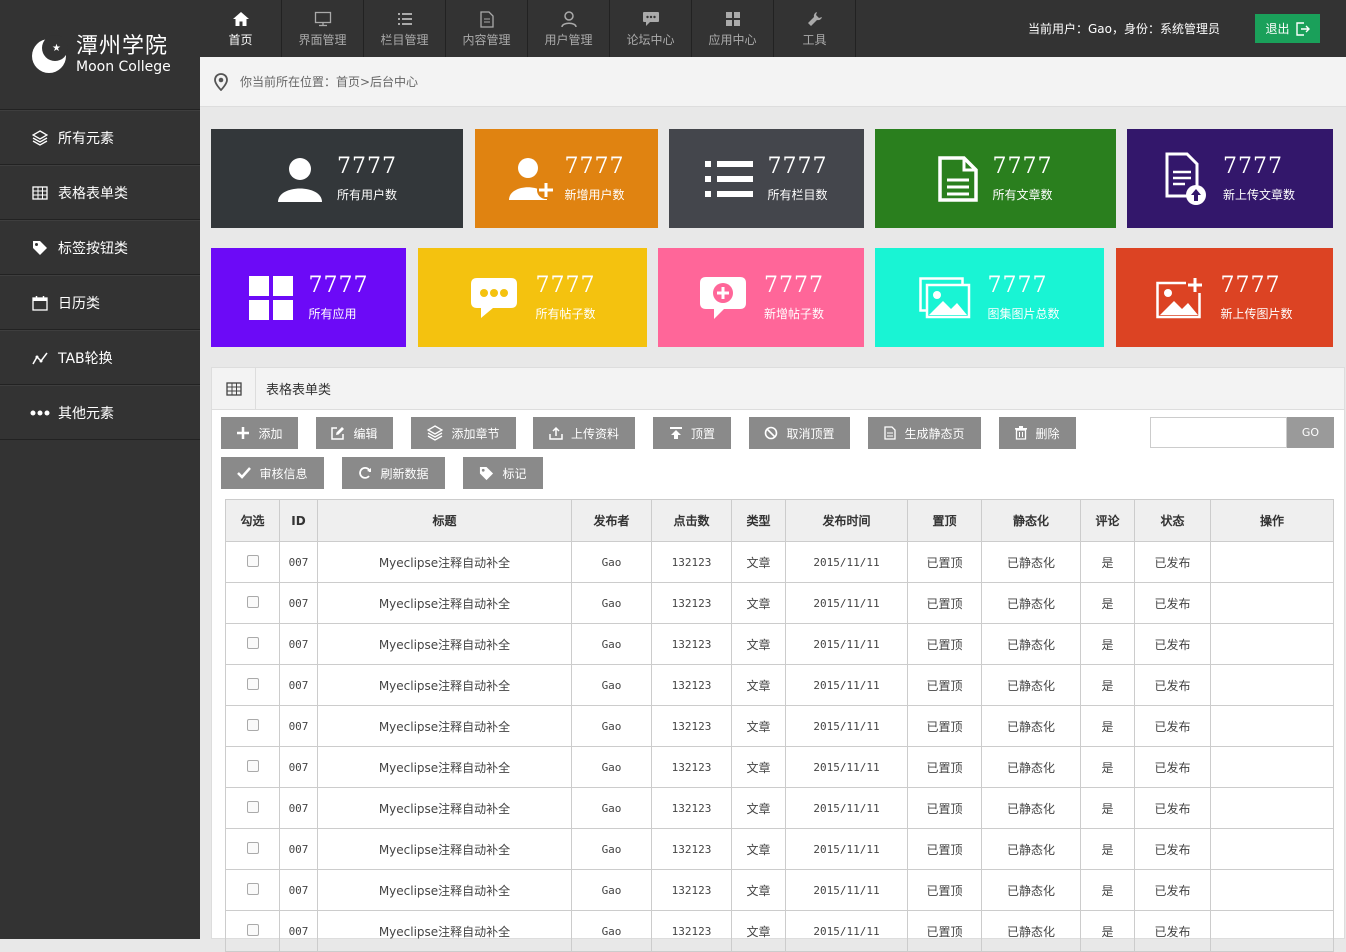 Image resolution: width=1346 pixels, height=952 pixels. I want to click on moon-logo-icon: ★, so click(50, 54).